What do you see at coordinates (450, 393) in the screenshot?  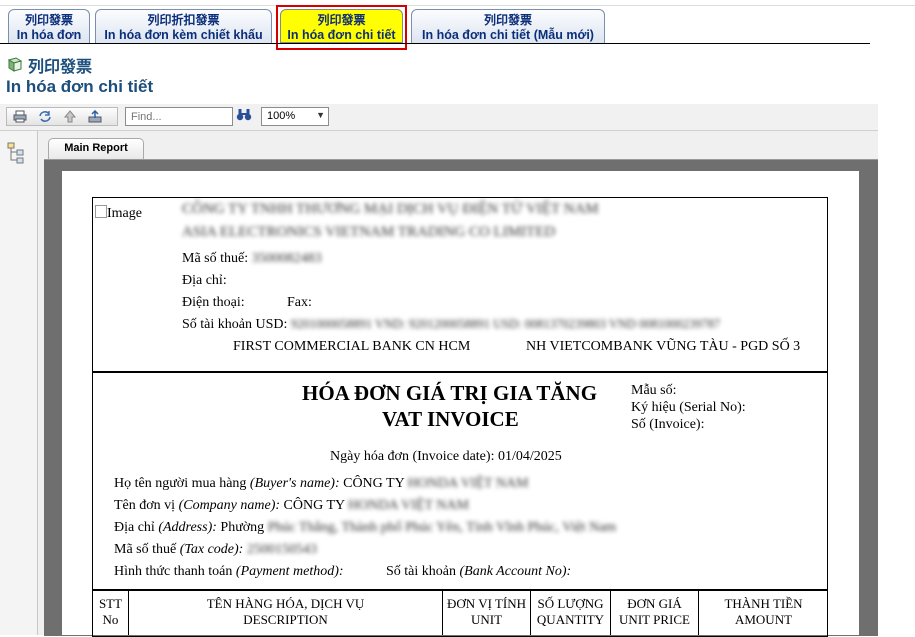 I see `invoice-title-vn: HÓA ĐƠN GIÁ TRỊ GIA TĂNG` at bounding box center [450, 393].